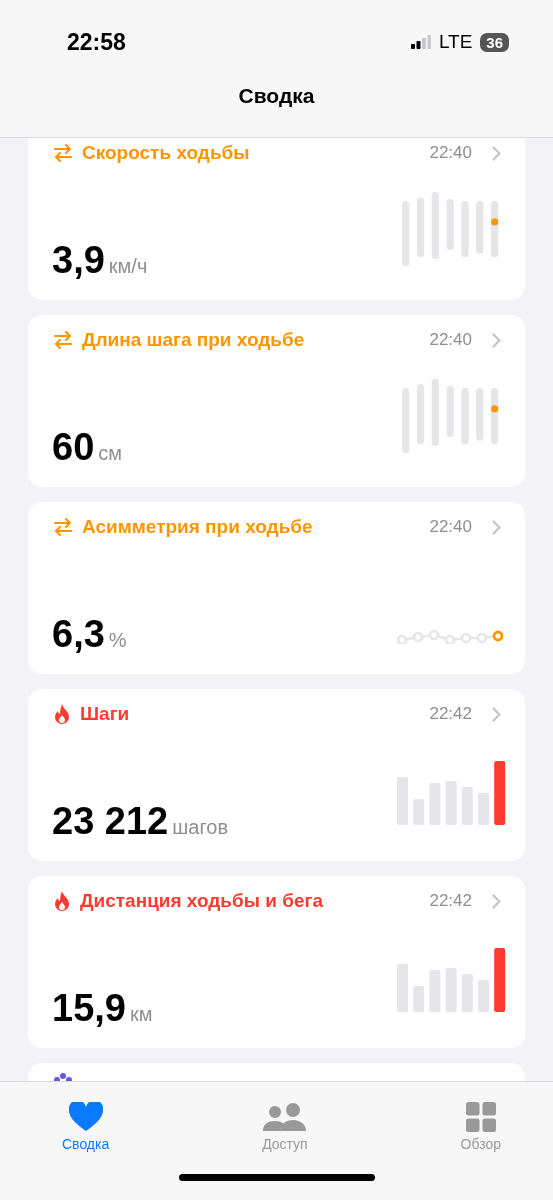  What do you see at coordinates (128, 266) in the screenshot?
I see `card-unit: км/ч` at bounding box center [128, 266].